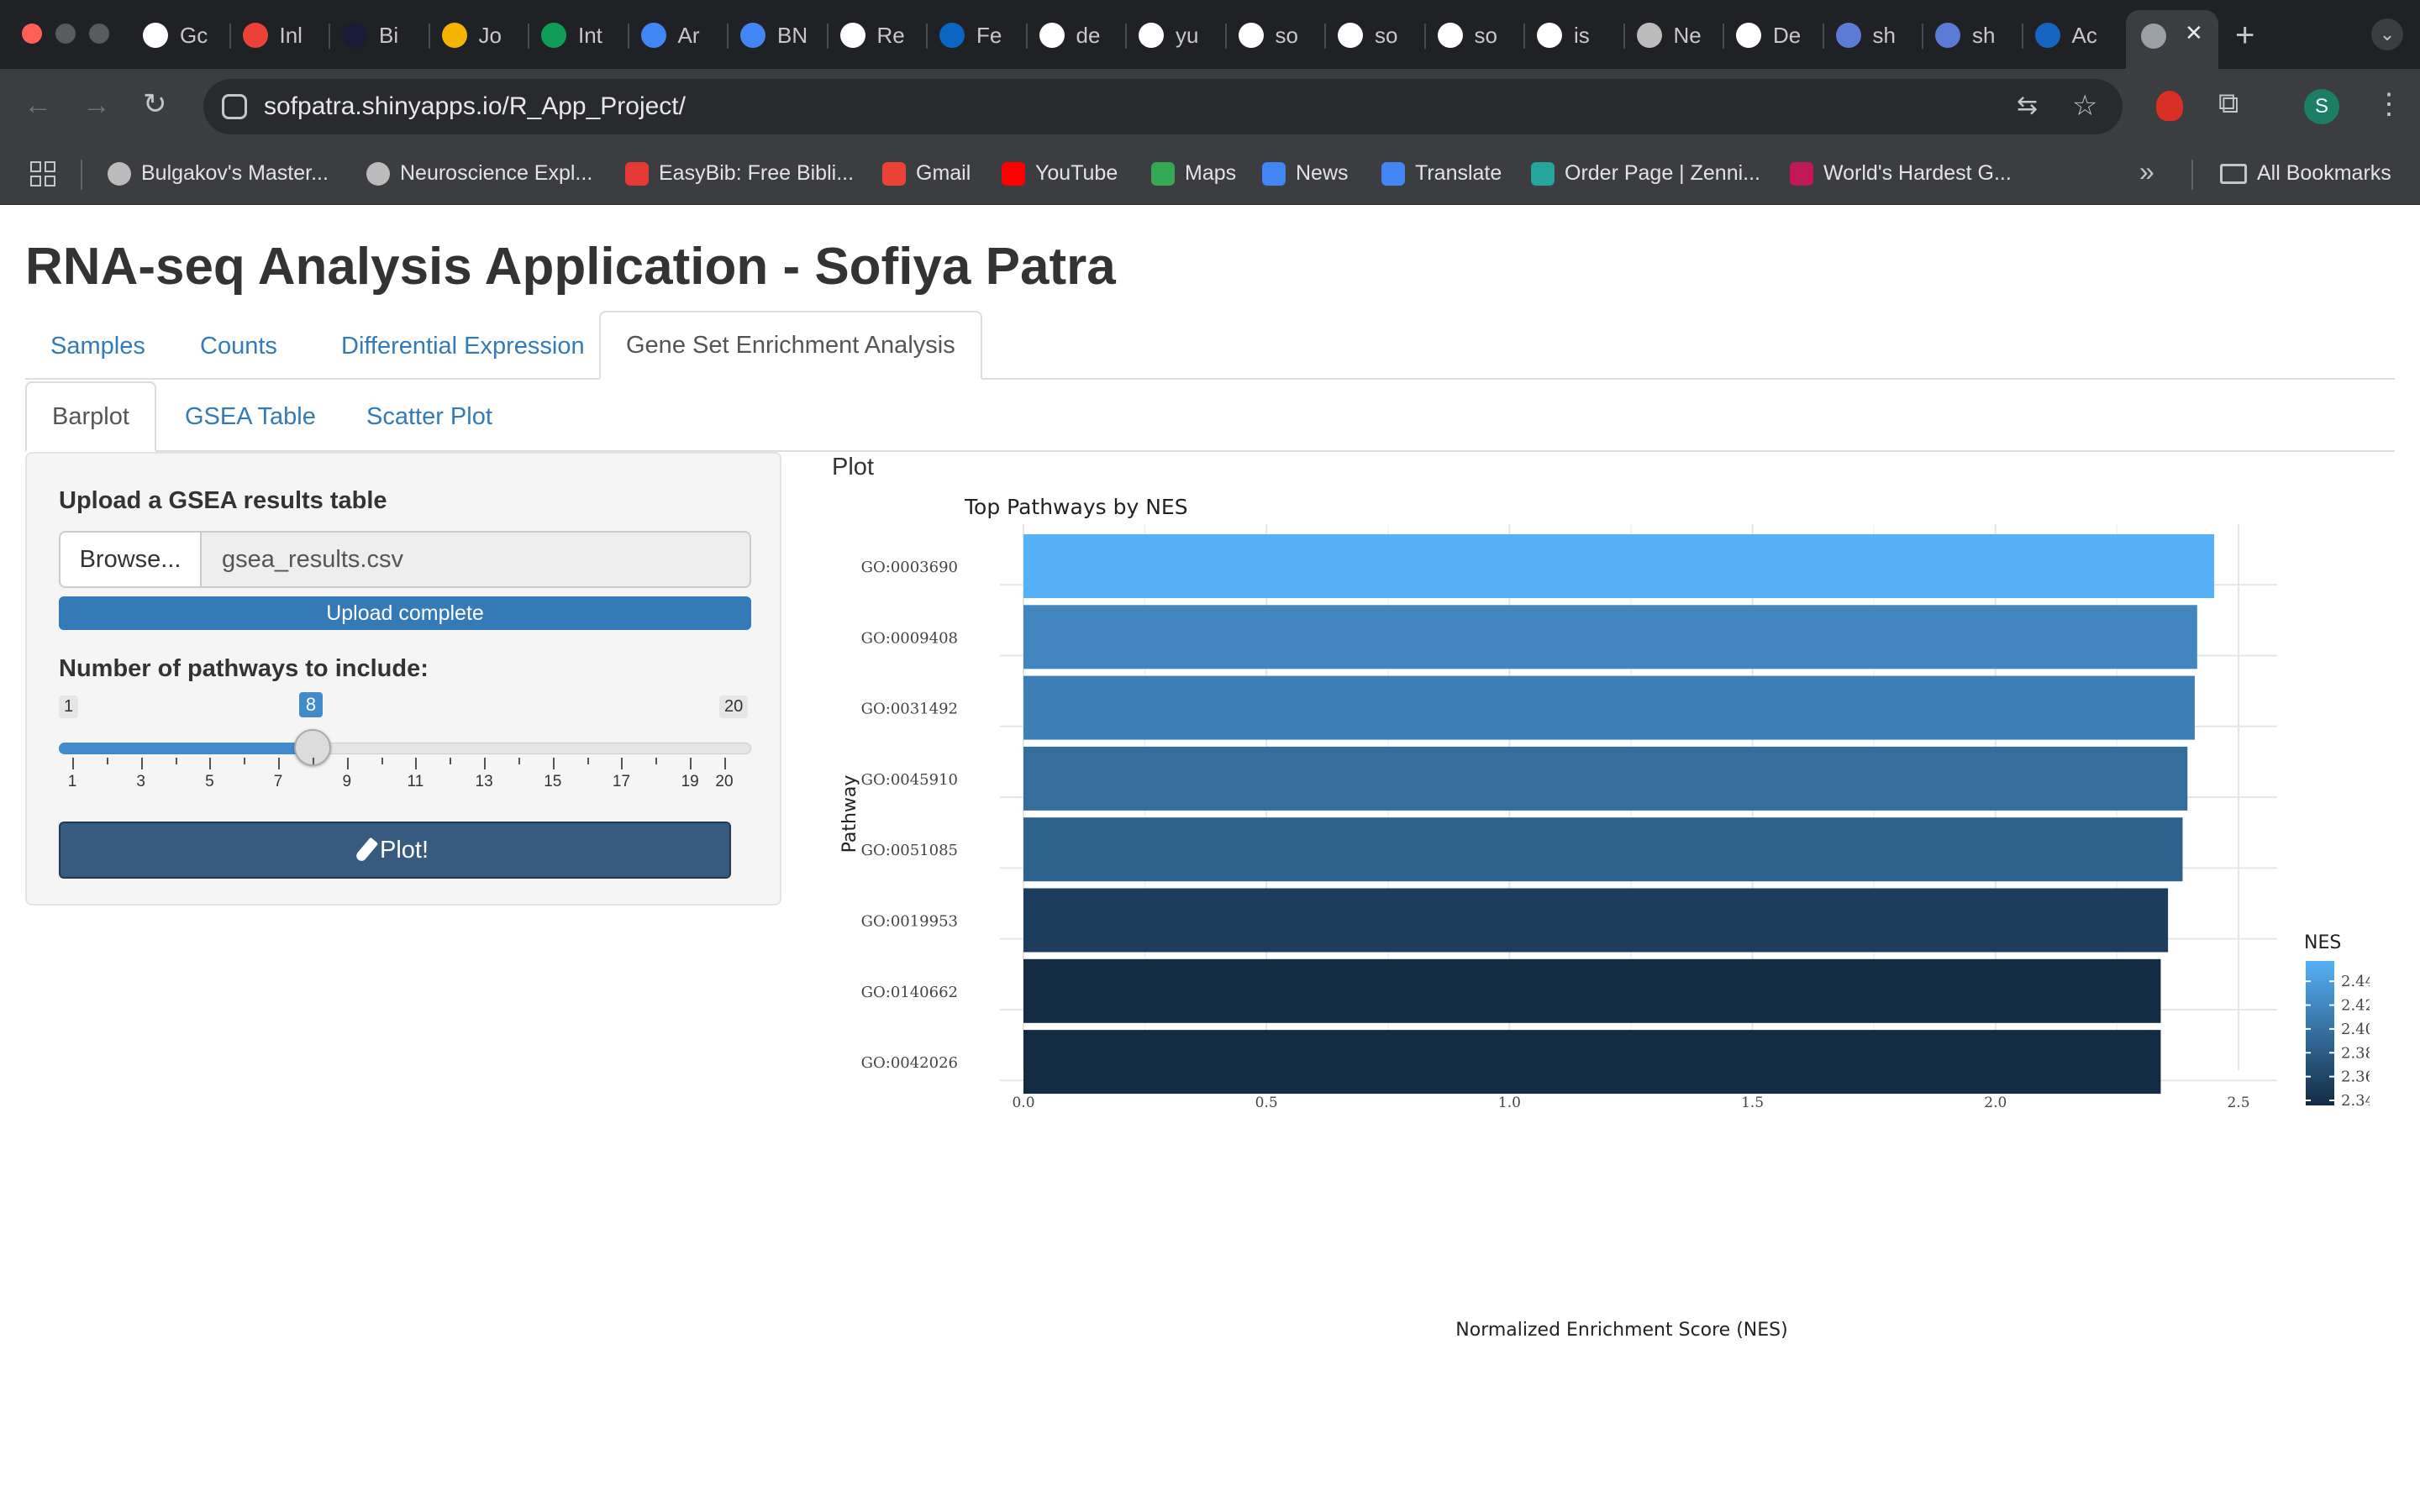 The image size is (2420, 1512). What do you see at coordinates (239, 346) in the screenshot?
I see `tab-counts: Counts` at bounding box center [239, 346].